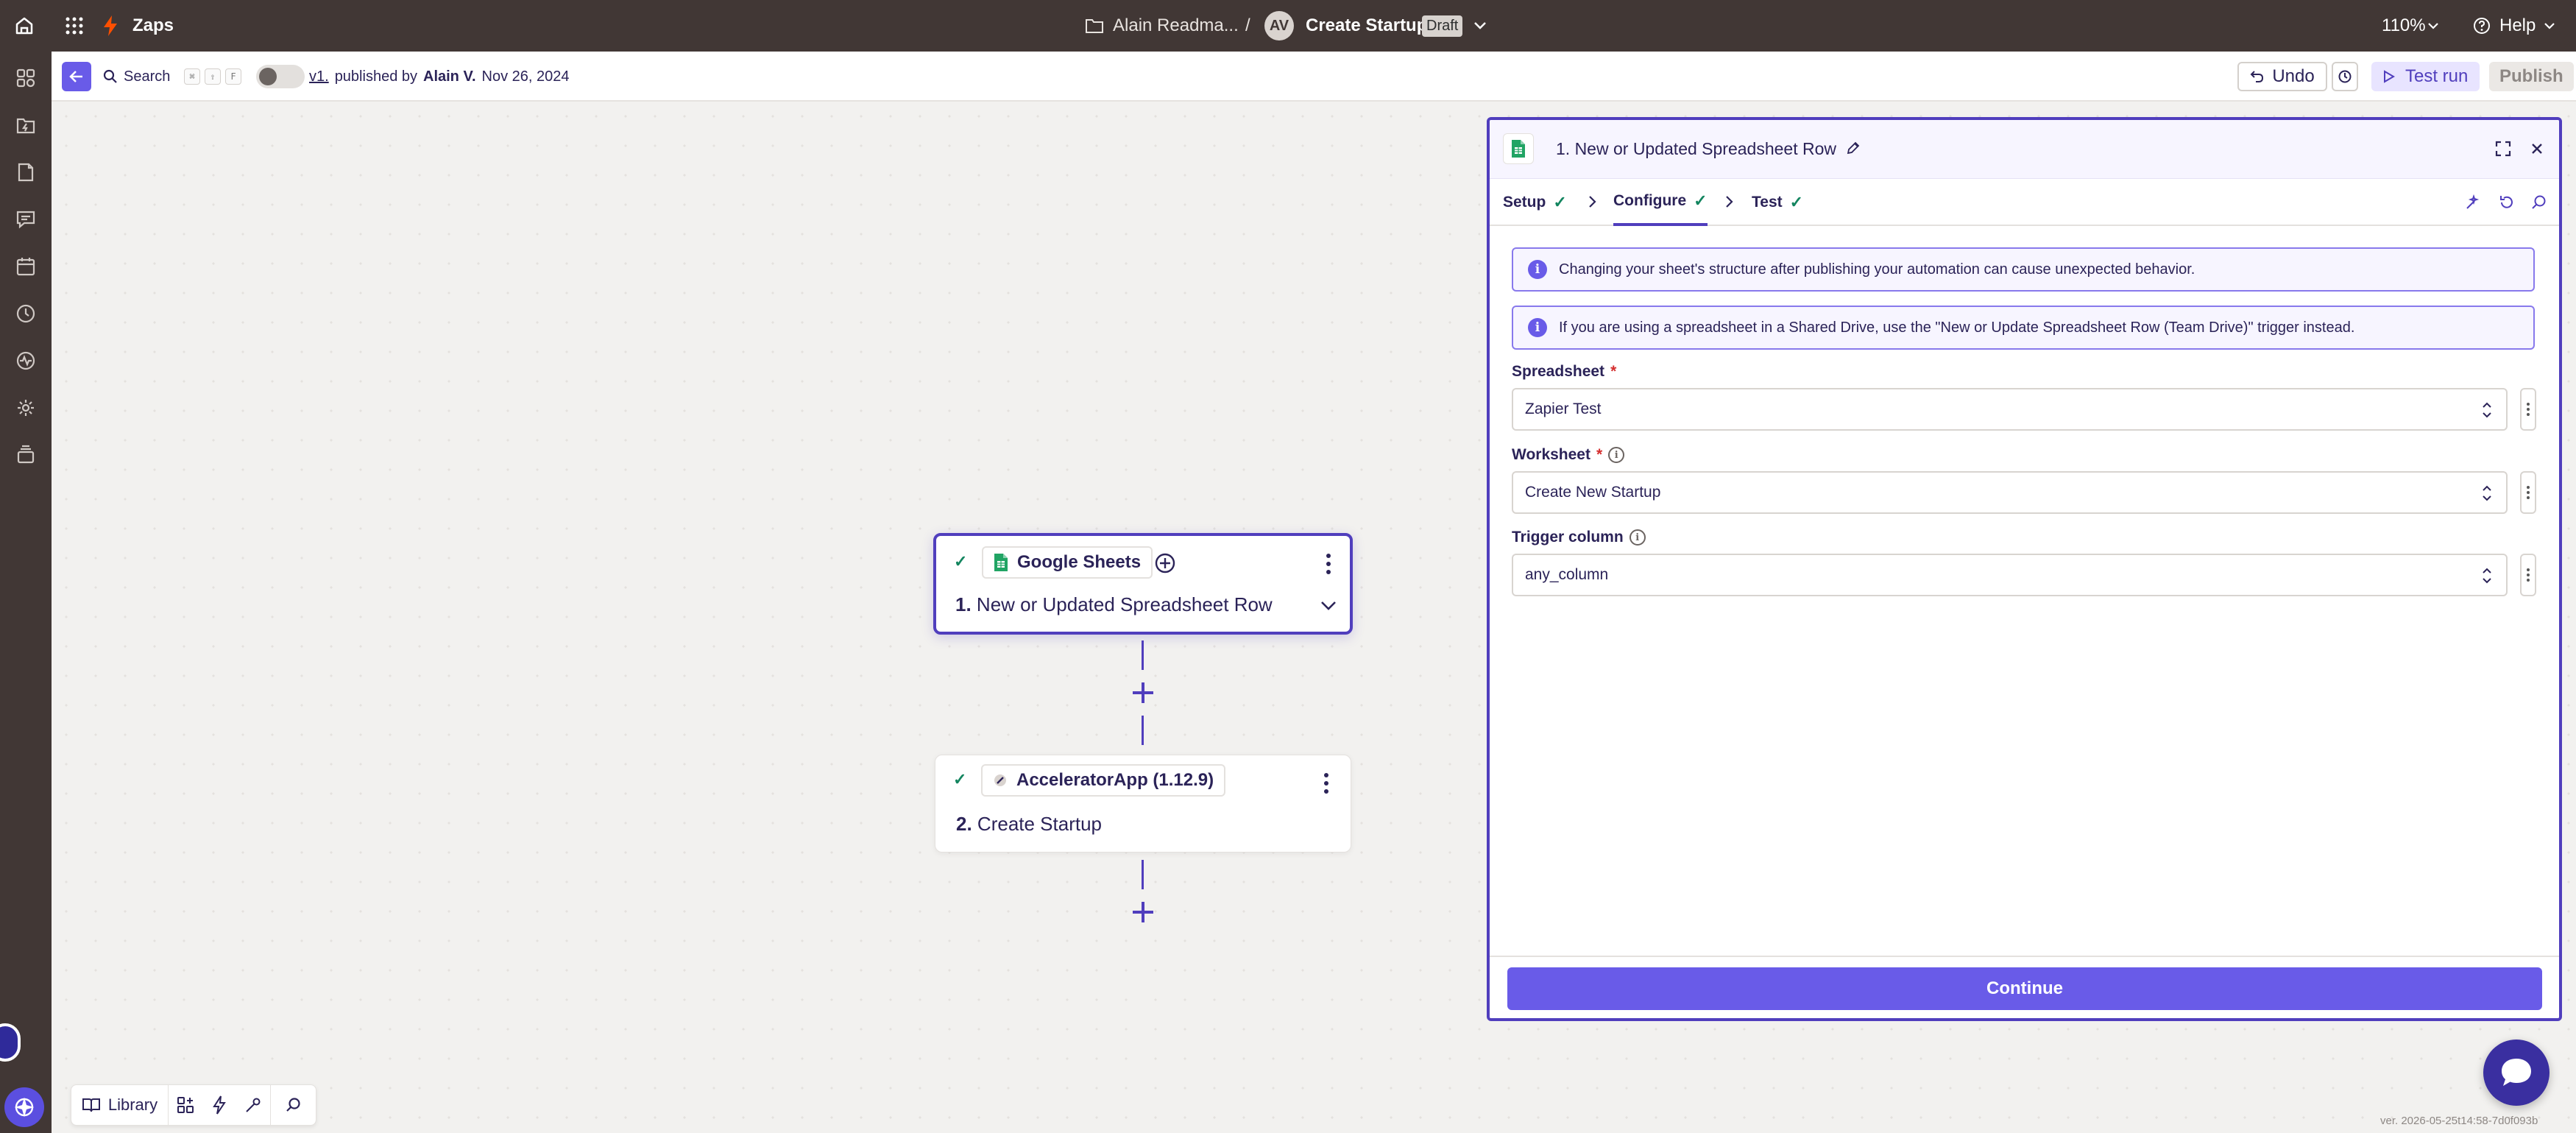 The image size is (2576, 1133). I want to click on status-badge: Draft, so click(1442, 26).